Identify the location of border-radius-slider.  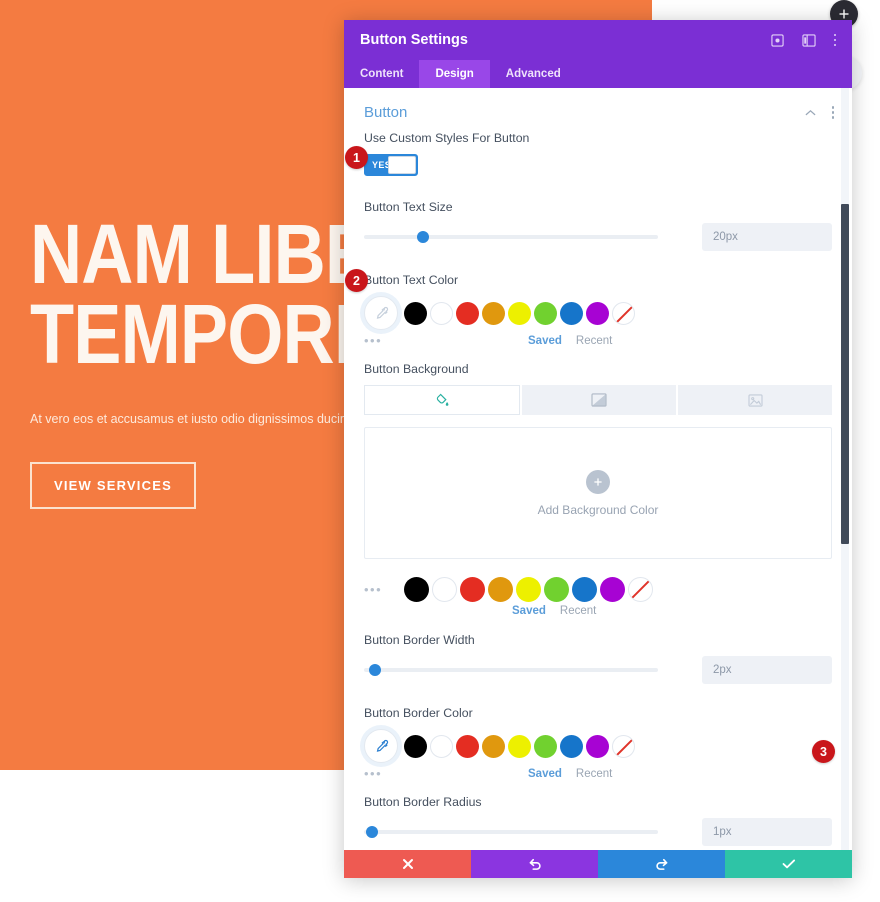
(515, 832).